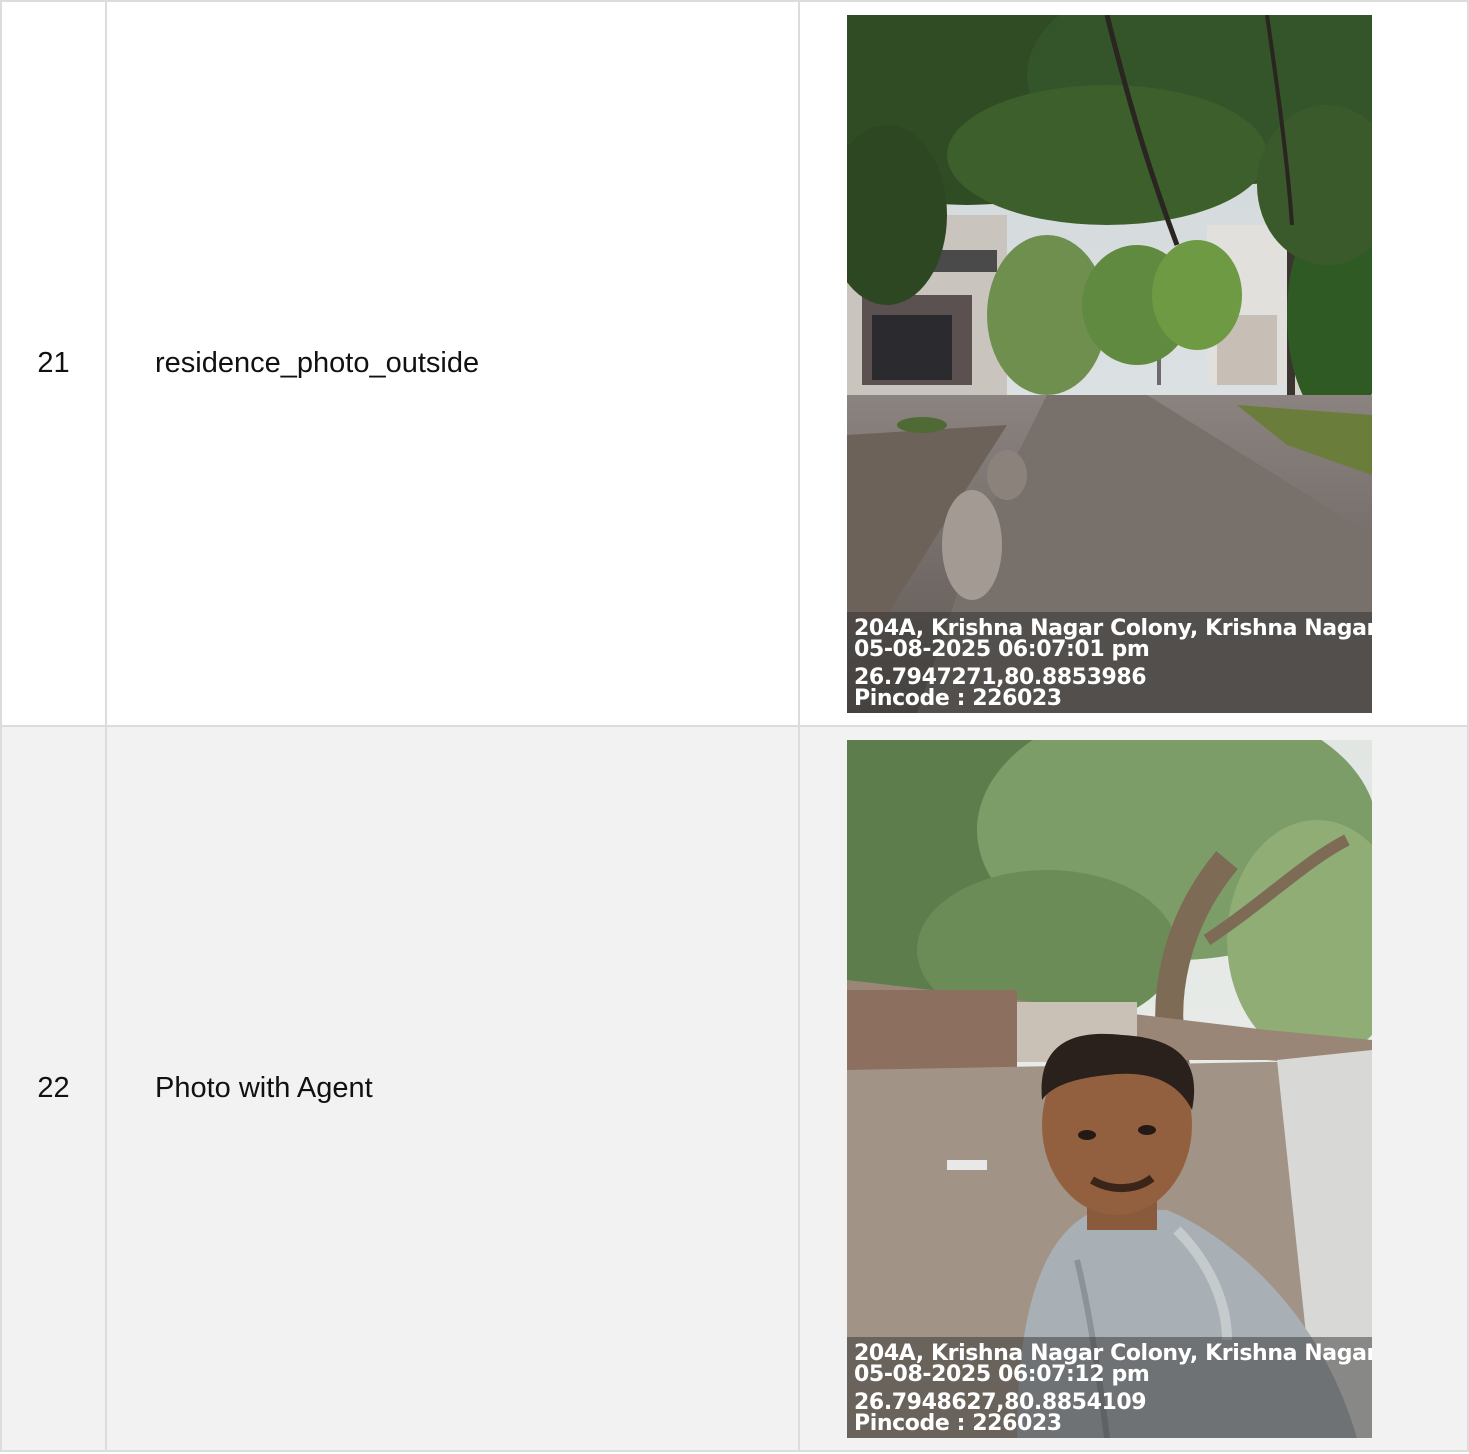  I want to click on caption-coordinates: 26.7947271,80.8853986, so click(1000, 677).